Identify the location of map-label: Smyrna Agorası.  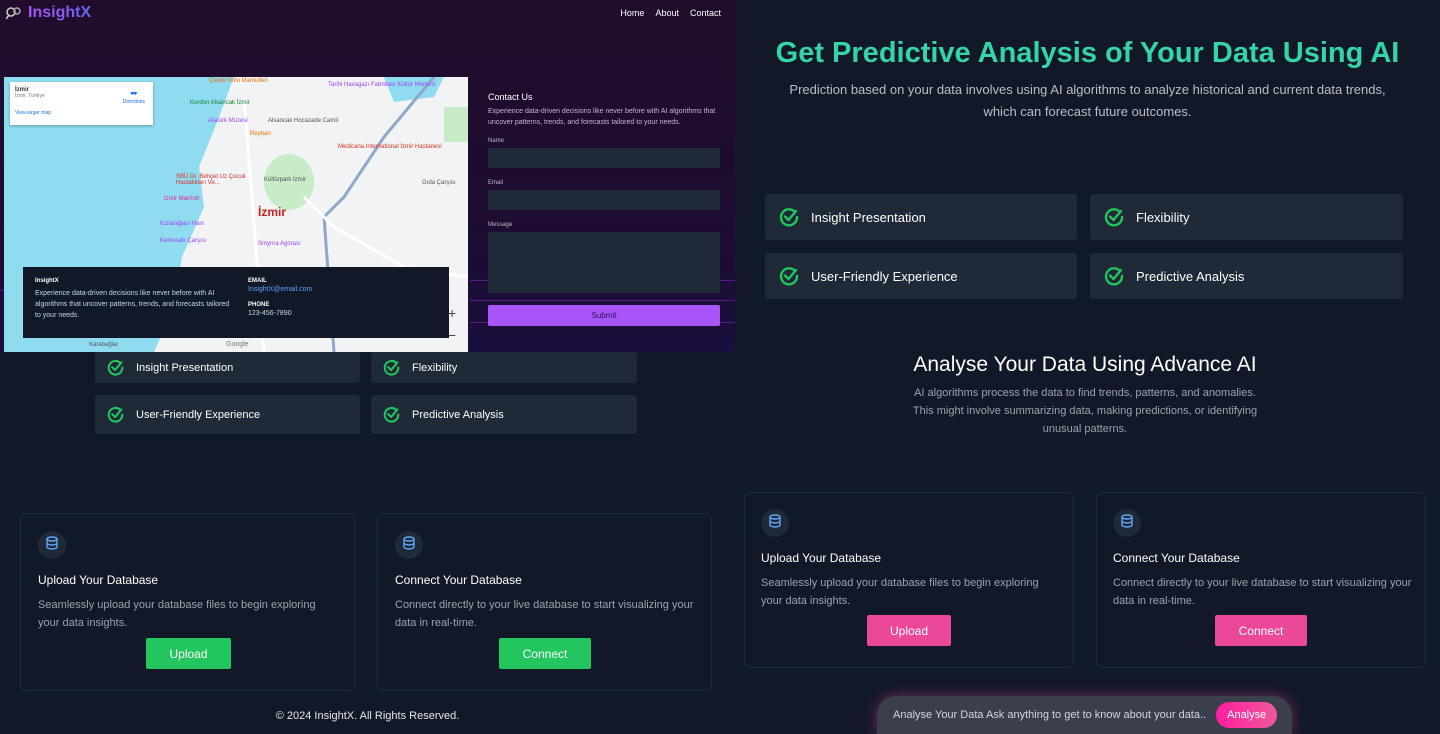
(279, 244).